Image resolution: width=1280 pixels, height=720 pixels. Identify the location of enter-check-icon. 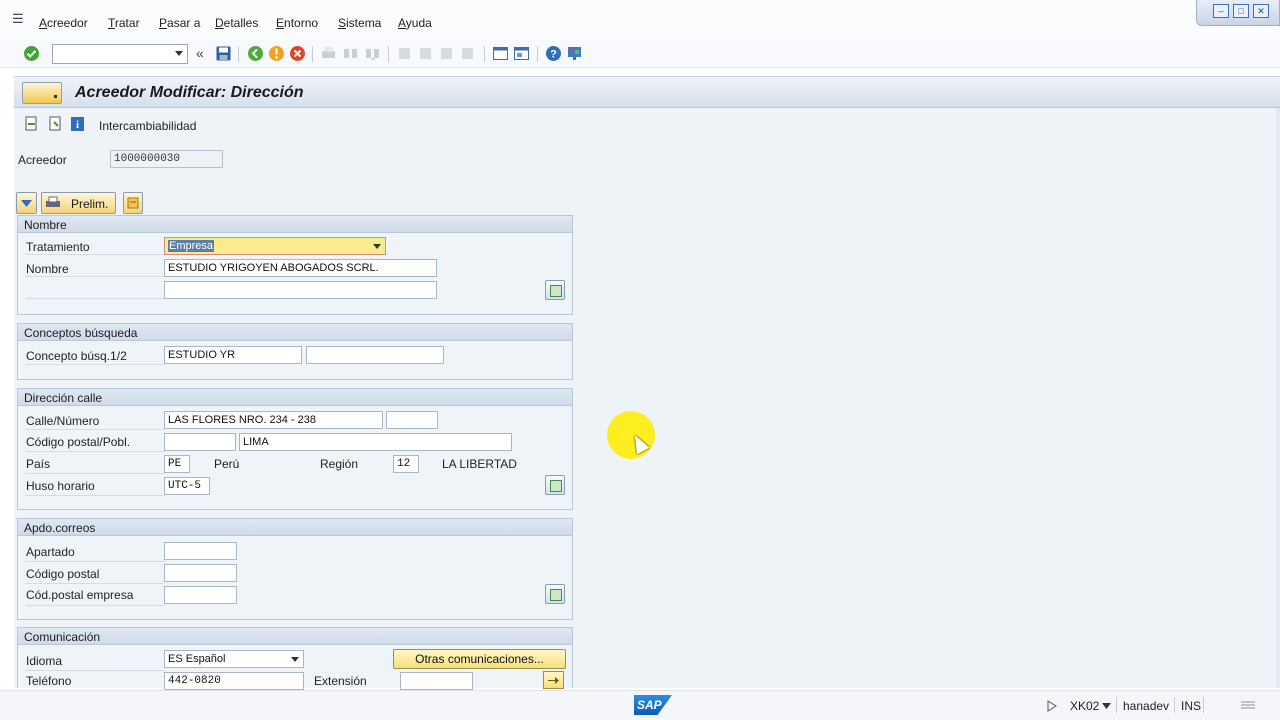
(31, 53).